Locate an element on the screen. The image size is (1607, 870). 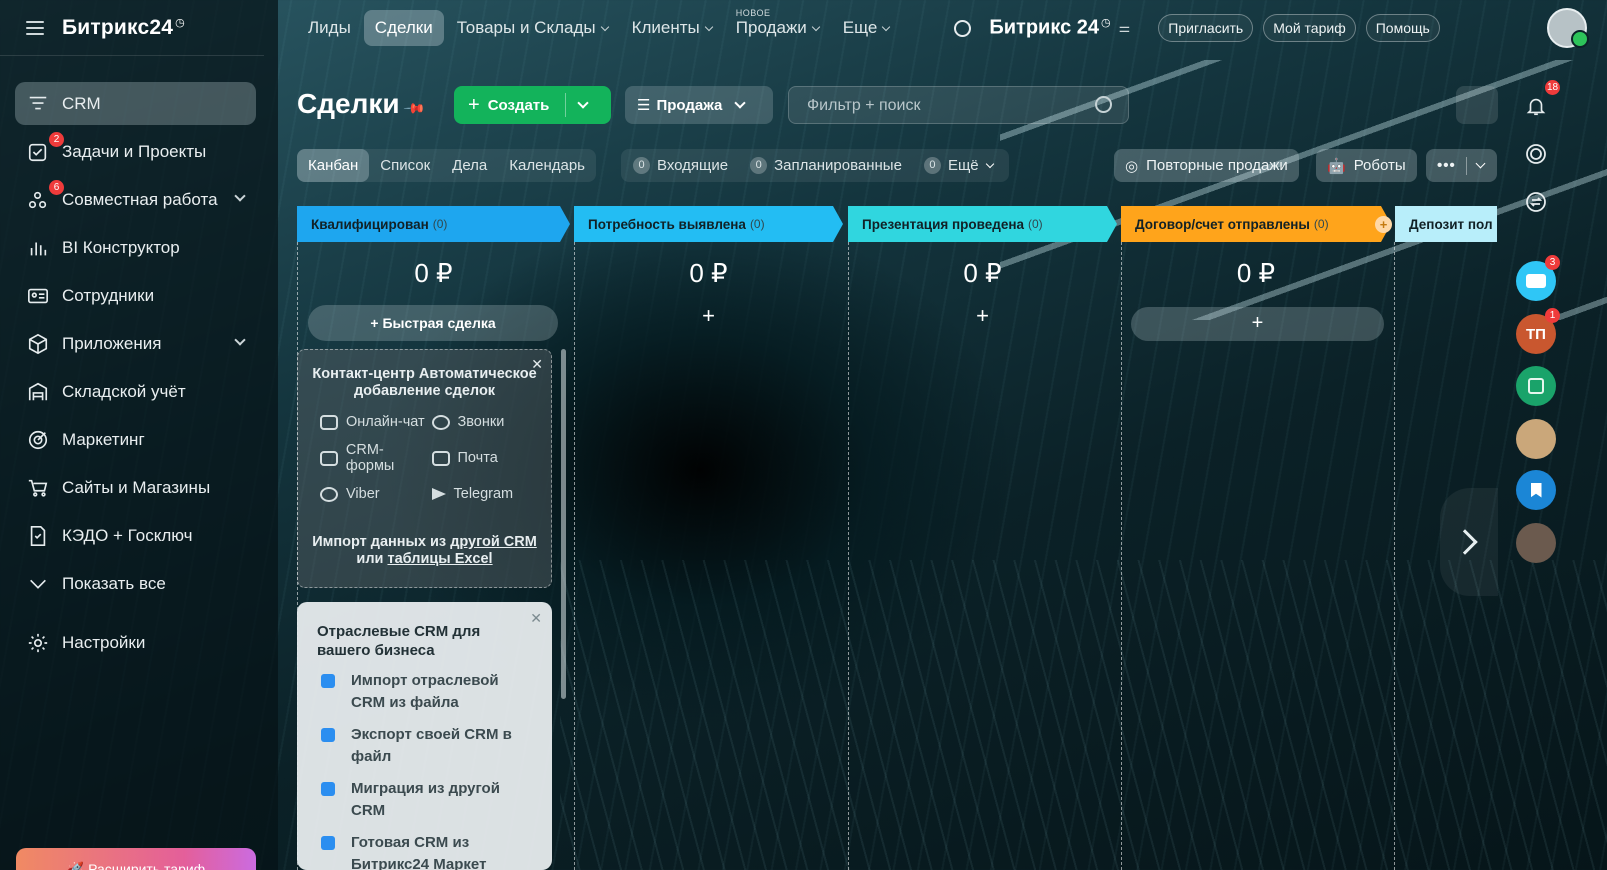
sidebar-item-label: Показать все is located at coordinates (114, 583).